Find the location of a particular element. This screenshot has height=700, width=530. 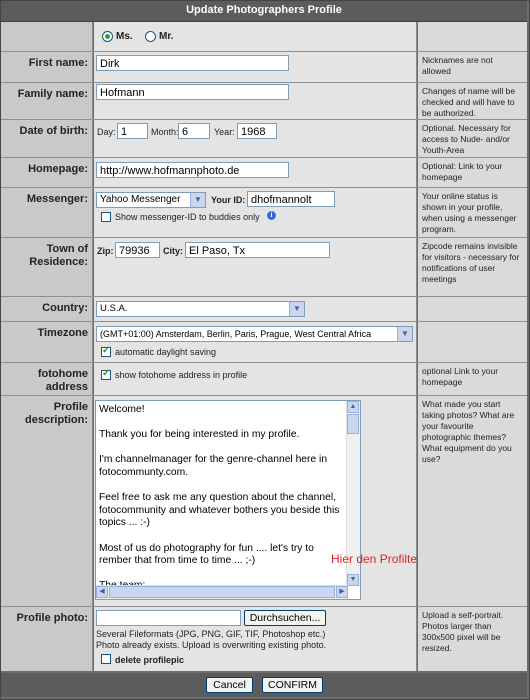

homepage-hint: Optional: Link to your homepage is located at coordinates (472, 172).